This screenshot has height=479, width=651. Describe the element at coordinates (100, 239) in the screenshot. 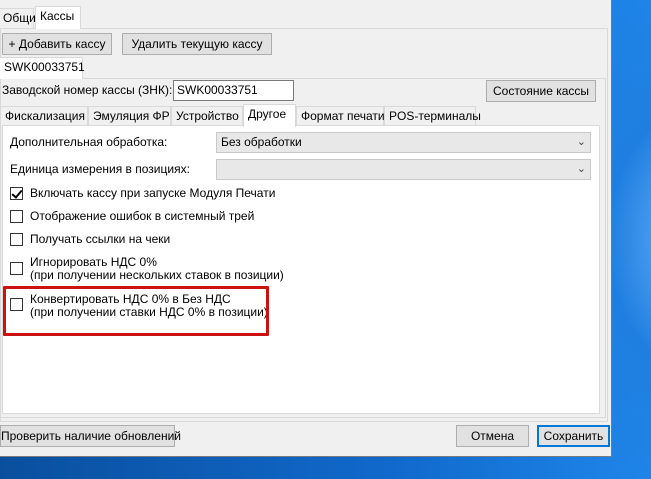

I see `receipt-links-label: Получать ссылки на чеки` at that location.